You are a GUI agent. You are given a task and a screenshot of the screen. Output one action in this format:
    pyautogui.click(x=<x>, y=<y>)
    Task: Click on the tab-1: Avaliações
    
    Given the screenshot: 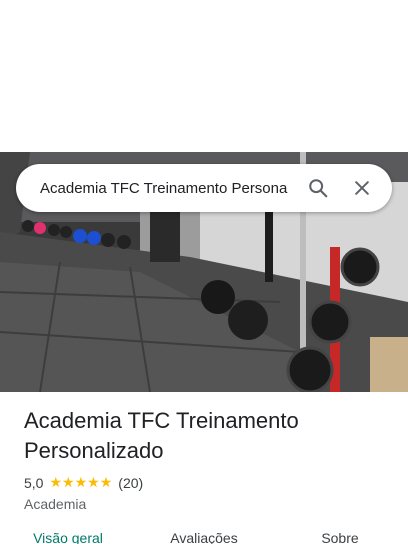 What is the action you would take?
    pyautogui.click(x=204, y=537)
    